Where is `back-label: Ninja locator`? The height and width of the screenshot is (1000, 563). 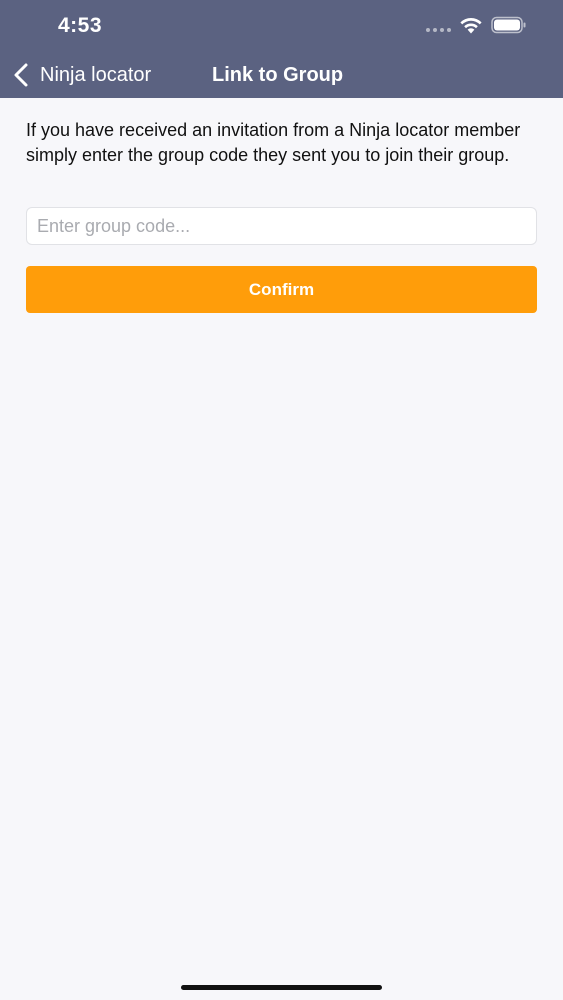 back-label: Ninja locator is located at coordinates (96, 74).